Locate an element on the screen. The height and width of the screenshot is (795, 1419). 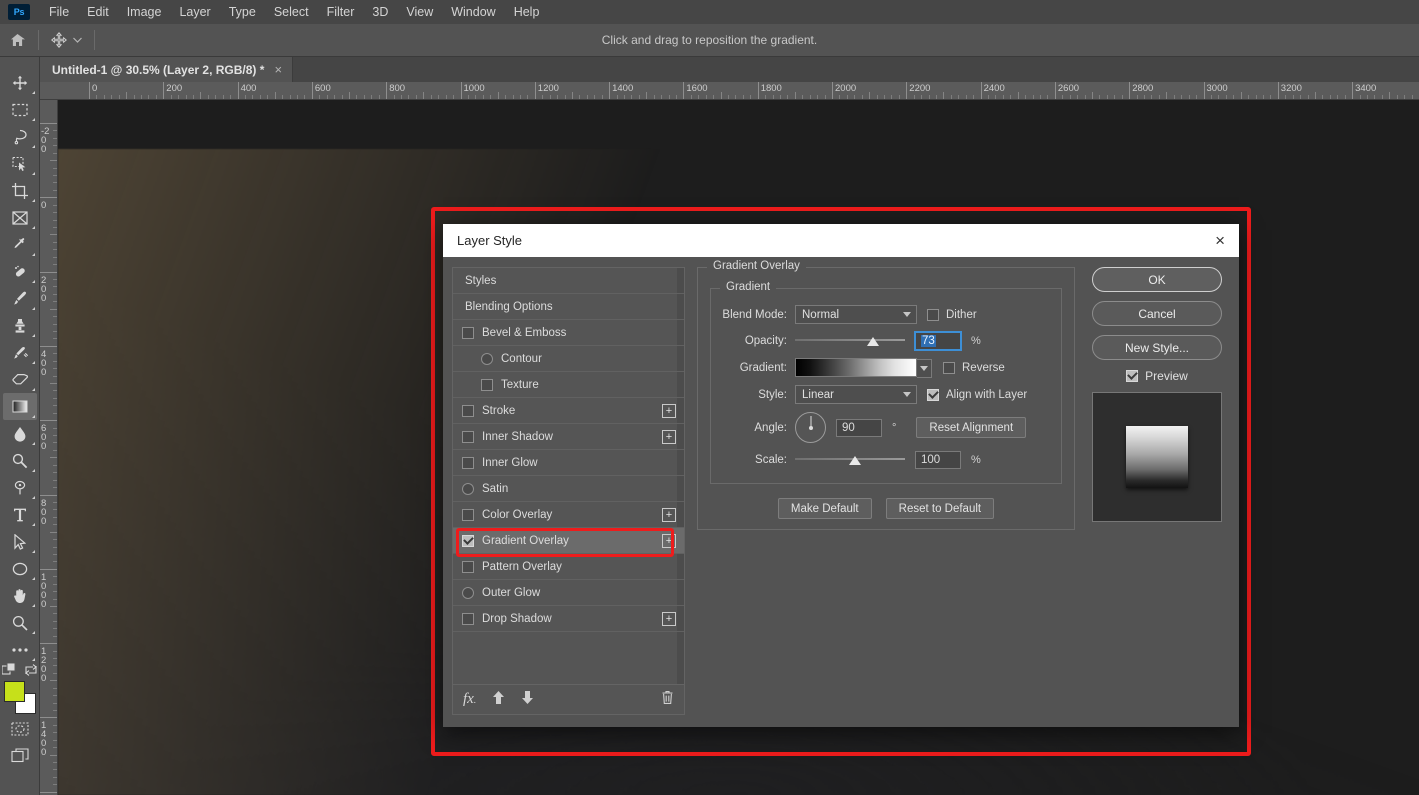
move-up-icon is located at coordinates (498, 700).